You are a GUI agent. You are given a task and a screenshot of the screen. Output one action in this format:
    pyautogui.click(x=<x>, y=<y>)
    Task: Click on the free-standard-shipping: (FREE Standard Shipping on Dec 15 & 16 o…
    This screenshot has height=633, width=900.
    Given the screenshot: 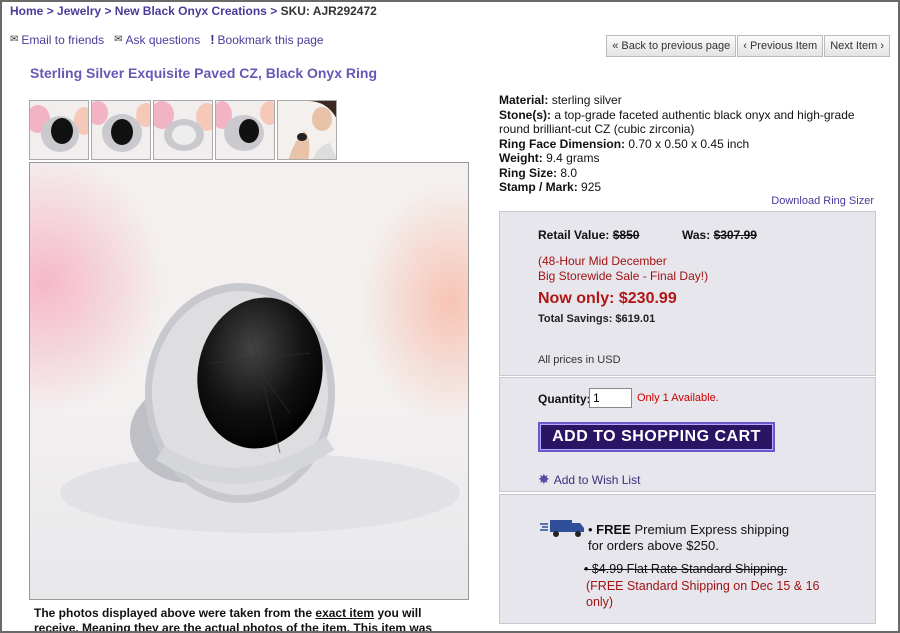 What is the action you would take?
    pyautogui.click(x=703, y=594)
    